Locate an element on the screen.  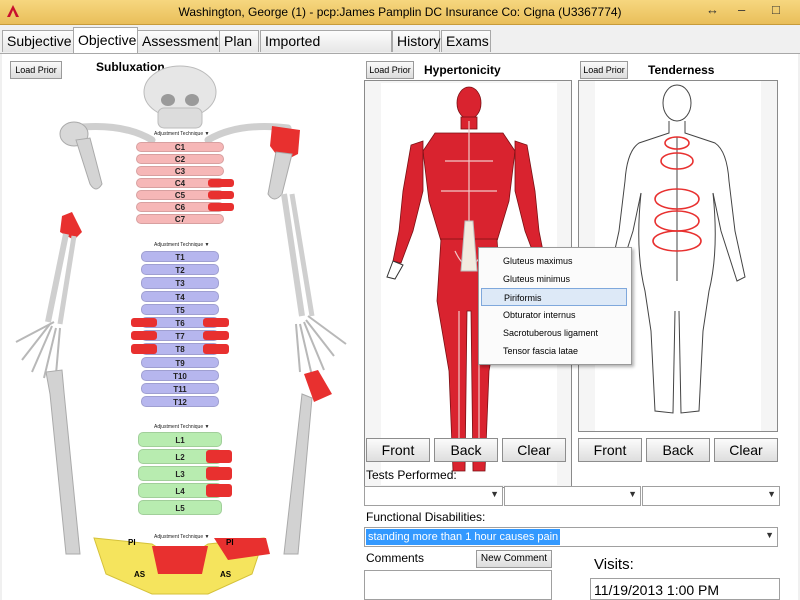
tab-subjective: Subjective is located at coordinates (38, 41).